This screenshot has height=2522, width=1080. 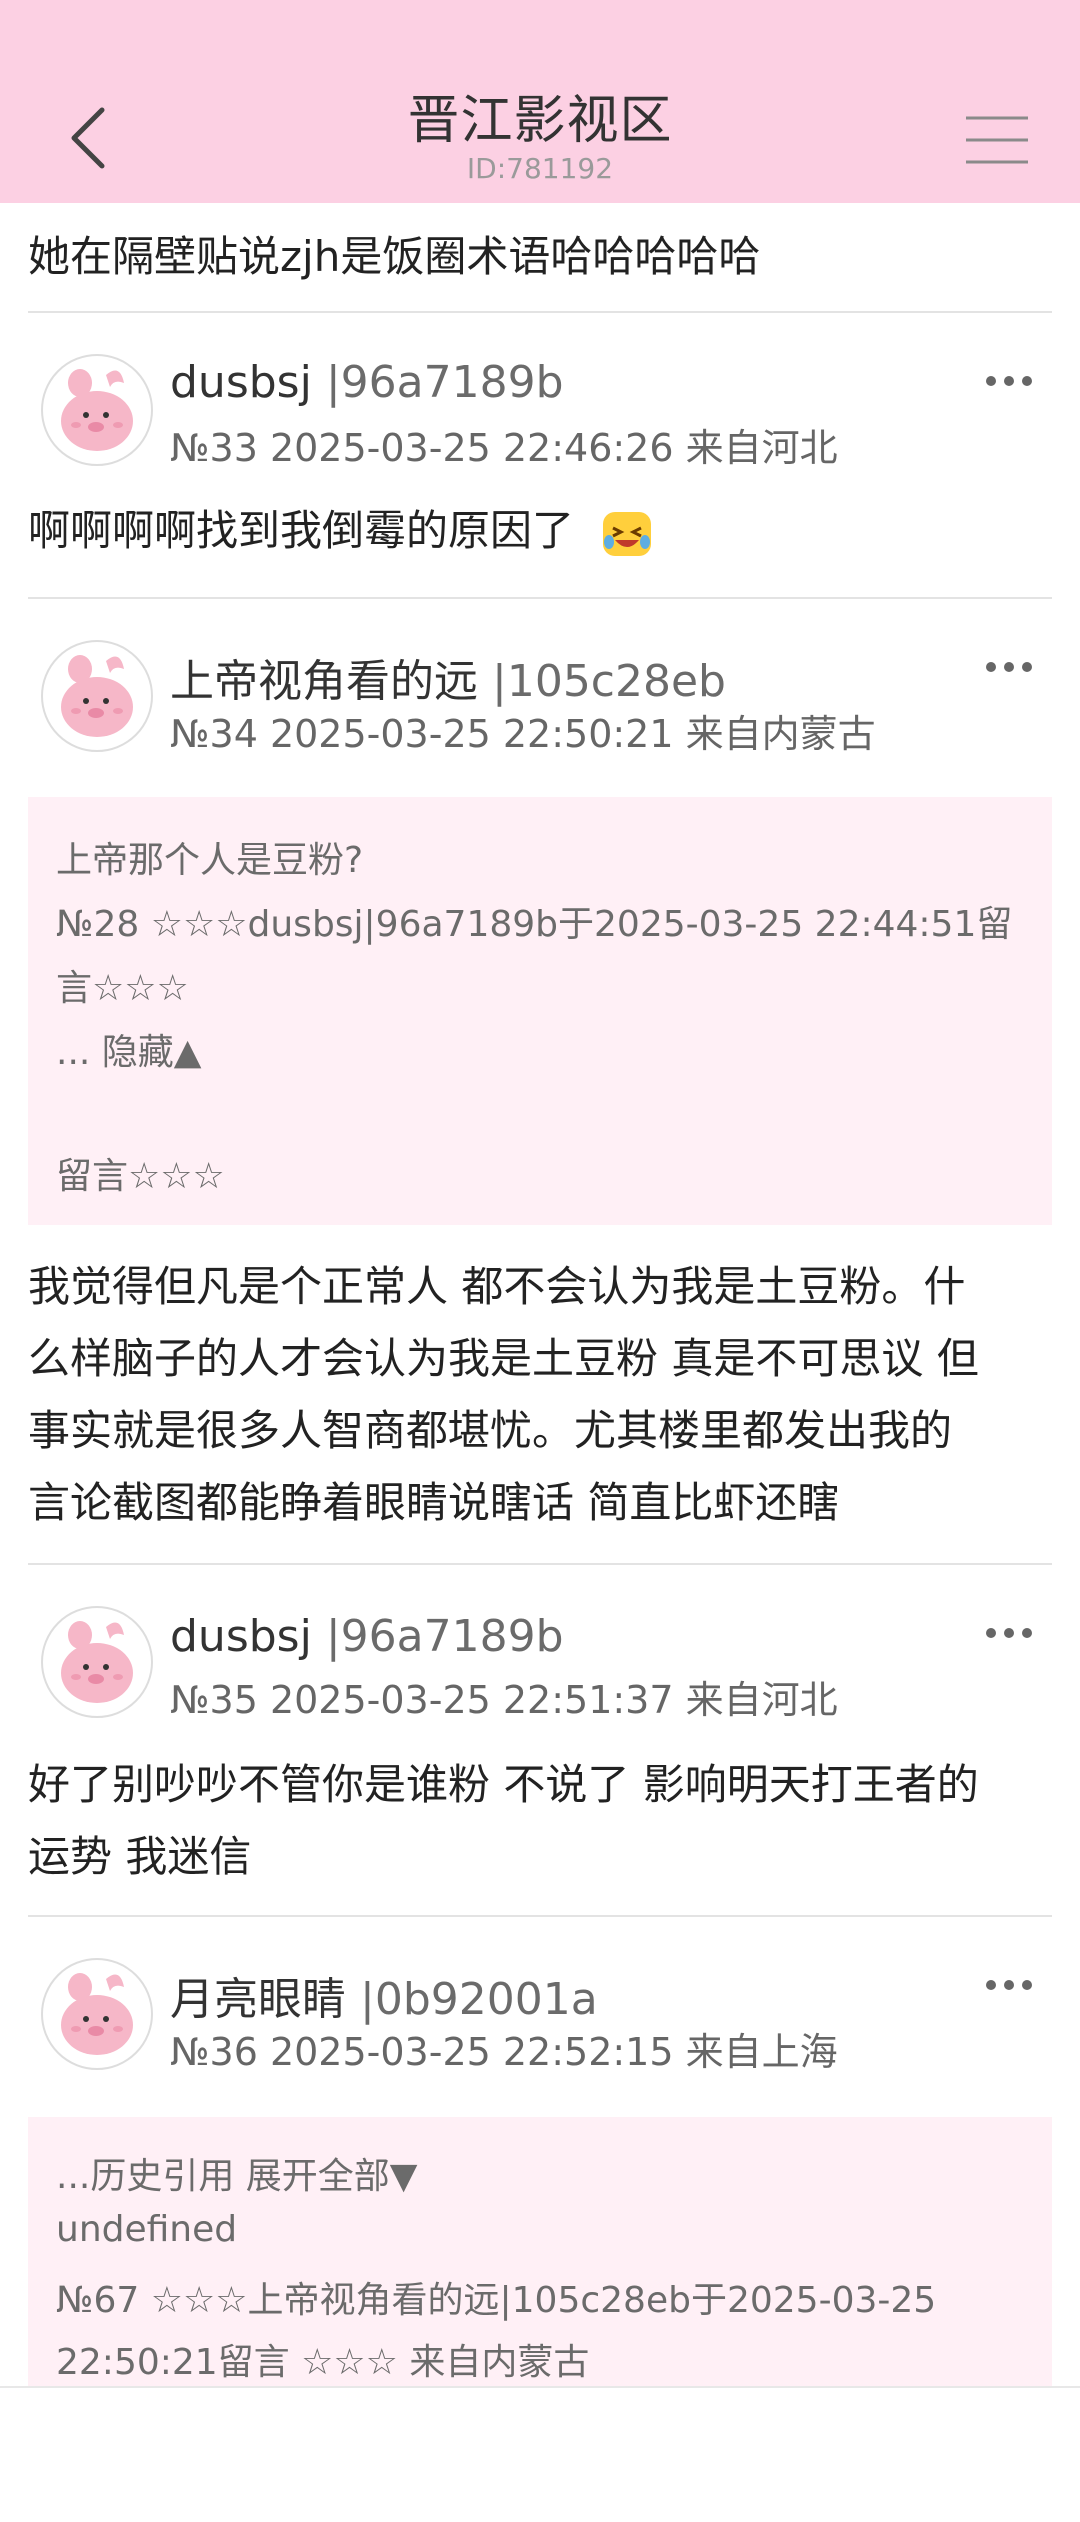 I want to click on quote-footer: 留言☆☆☆, so click(x=140, y=1176).